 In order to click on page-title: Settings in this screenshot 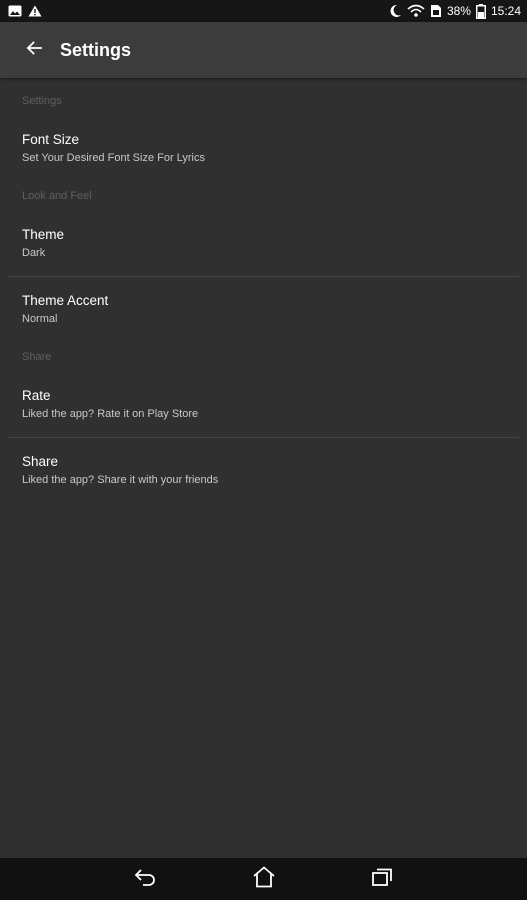, I will do `click(96, 49)`.